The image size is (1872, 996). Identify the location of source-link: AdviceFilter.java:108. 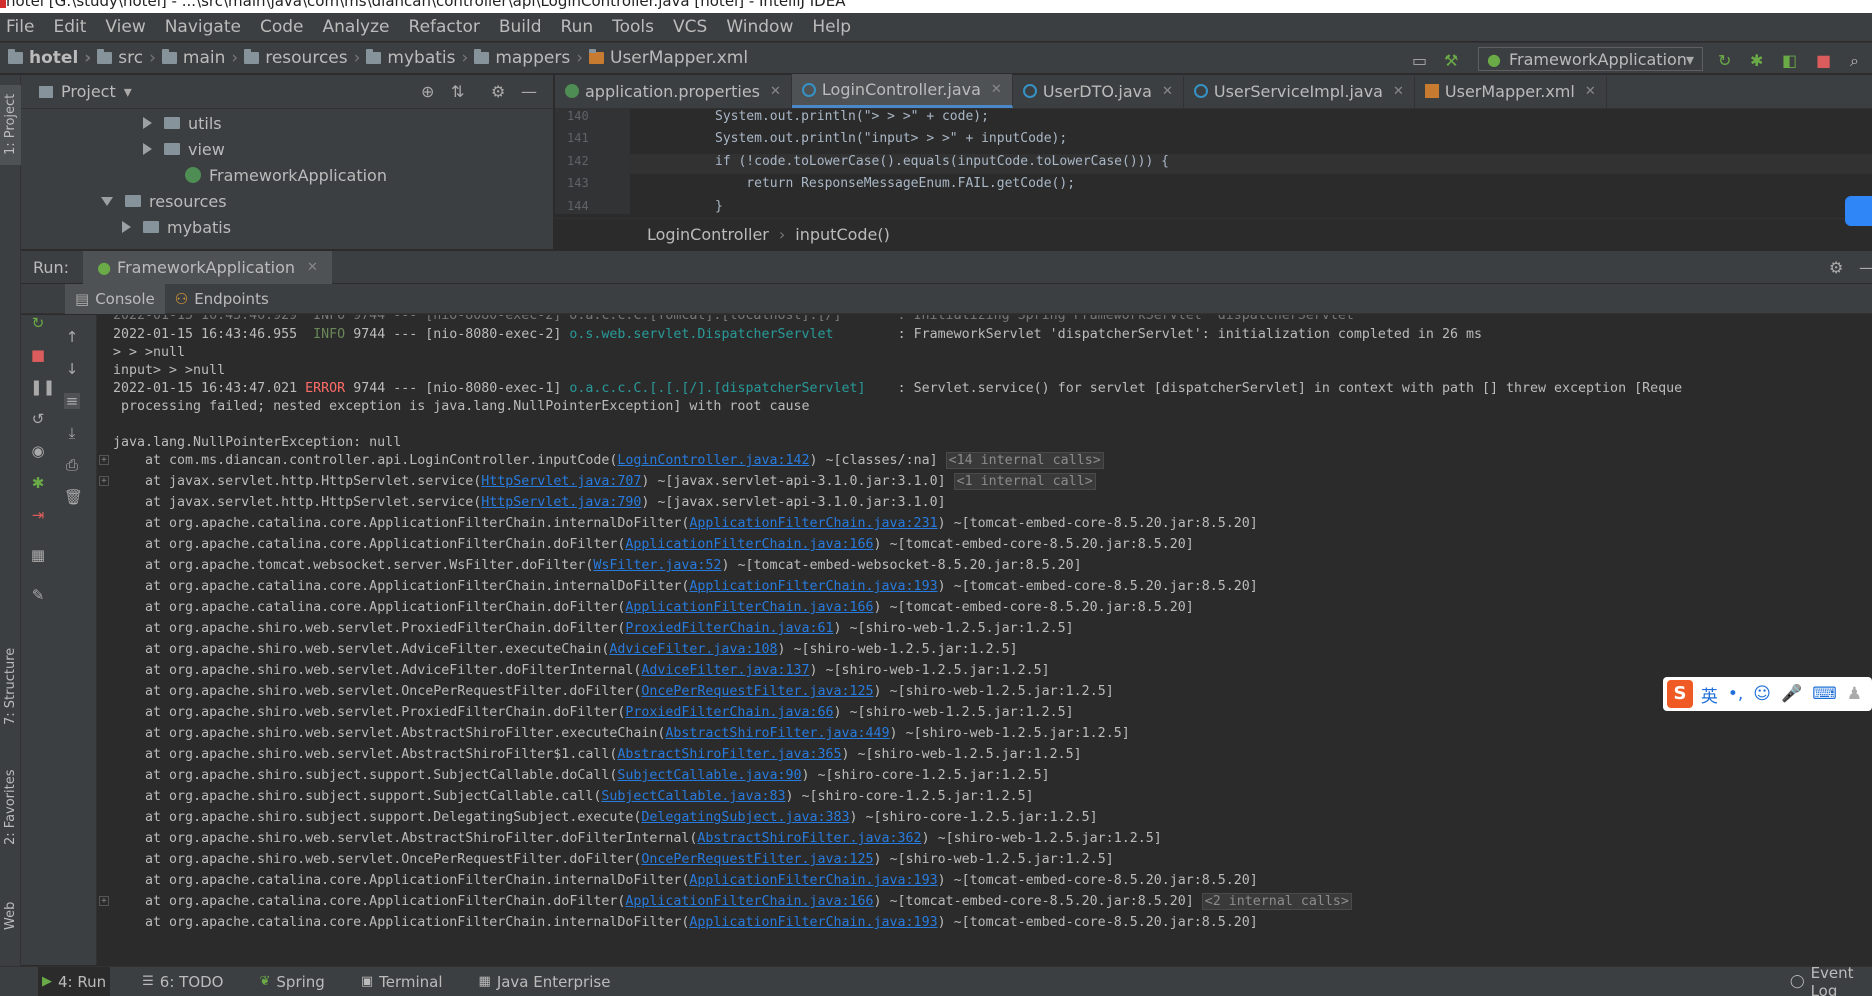
(693, 649).